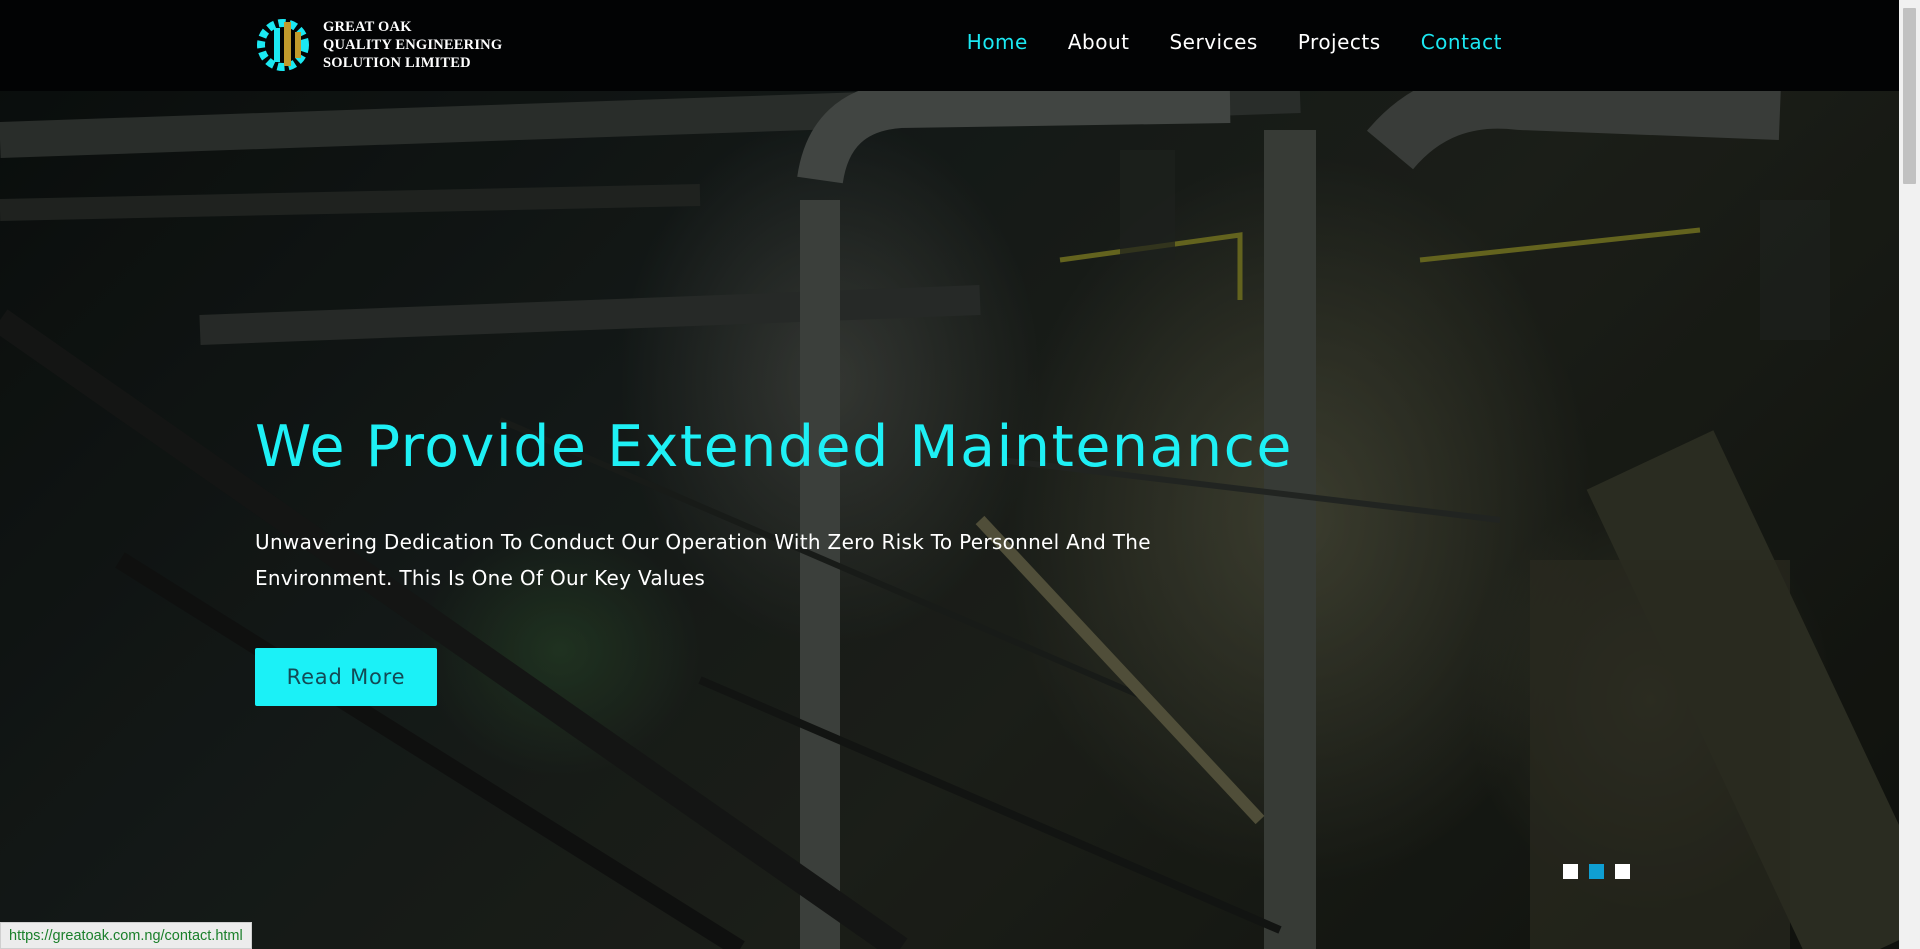  I want to click on hero-headline: We Provide Extended Maintenance, so click(774, 447).